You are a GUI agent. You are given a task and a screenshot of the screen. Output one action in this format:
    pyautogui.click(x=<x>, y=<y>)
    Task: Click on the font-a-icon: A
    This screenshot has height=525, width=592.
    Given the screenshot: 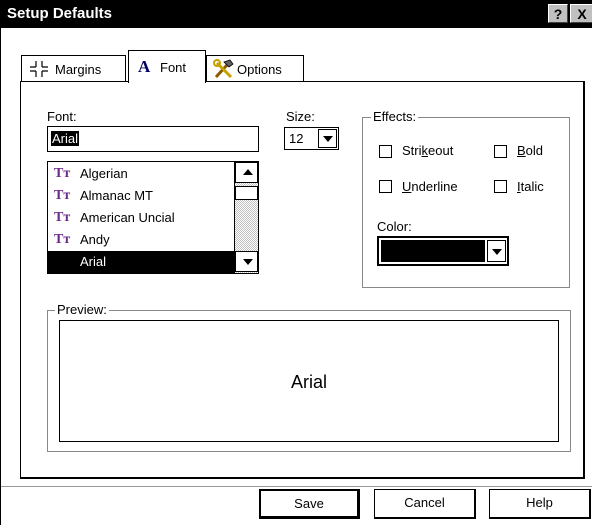 What is the action you would take?
    pyautogui.click(x=144, y=66)
    